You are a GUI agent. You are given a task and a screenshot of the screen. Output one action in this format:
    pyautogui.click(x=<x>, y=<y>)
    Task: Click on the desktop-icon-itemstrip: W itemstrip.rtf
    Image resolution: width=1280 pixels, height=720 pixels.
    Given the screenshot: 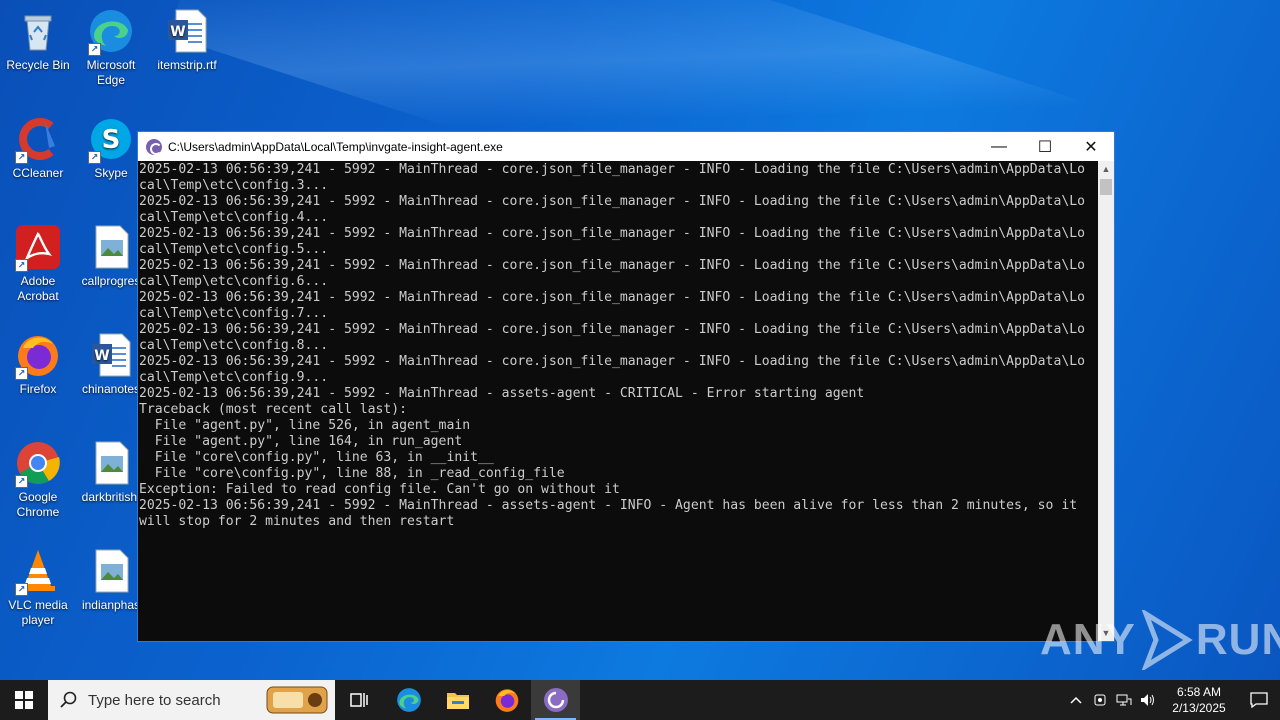 What is the action you would take?
    pyautogui.click(x=187, y=40)
    